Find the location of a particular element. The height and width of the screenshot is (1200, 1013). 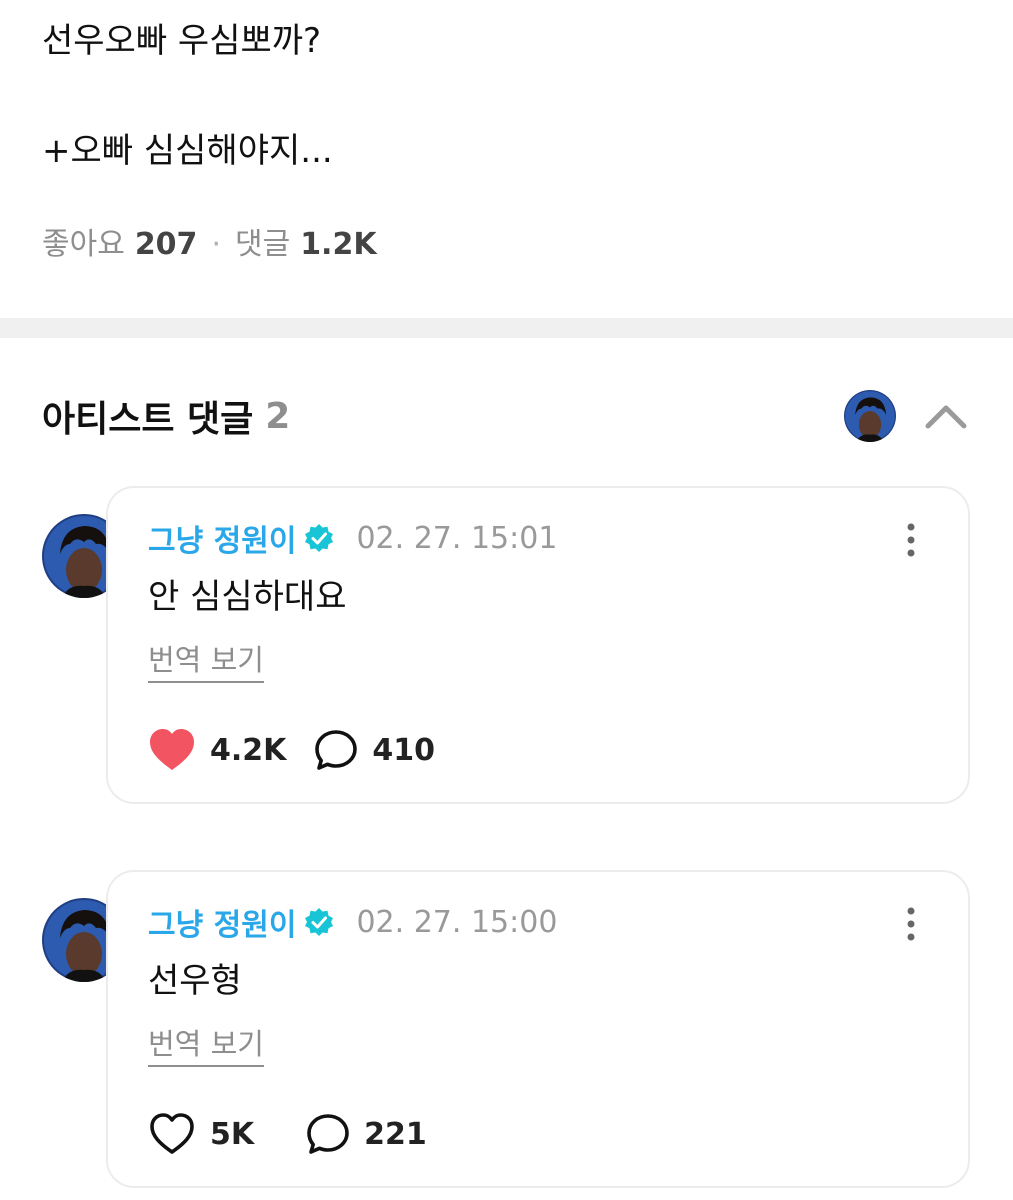

reply-count: 410 is located at coordinates (404, 750).